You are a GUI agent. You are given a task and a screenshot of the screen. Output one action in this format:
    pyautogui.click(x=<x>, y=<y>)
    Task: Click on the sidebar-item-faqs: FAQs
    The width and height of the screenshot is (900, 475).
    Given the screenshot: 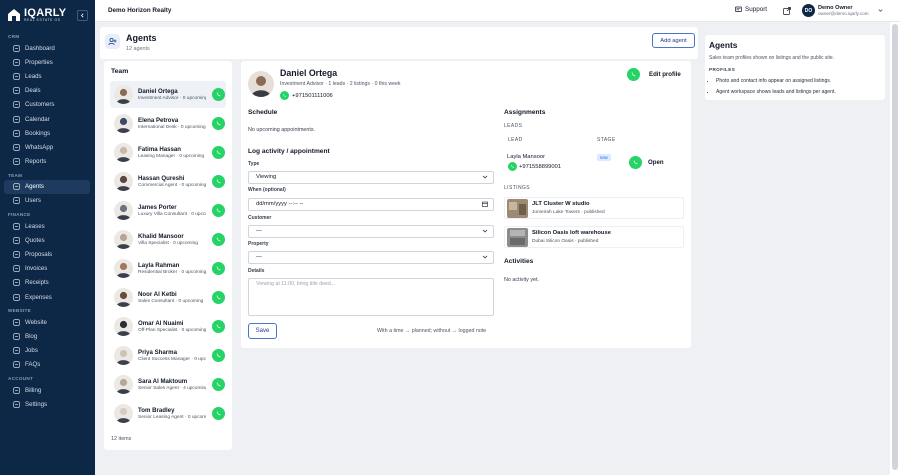 What is the action you would take?
    pyautogui.click(x=47, y=365)
    